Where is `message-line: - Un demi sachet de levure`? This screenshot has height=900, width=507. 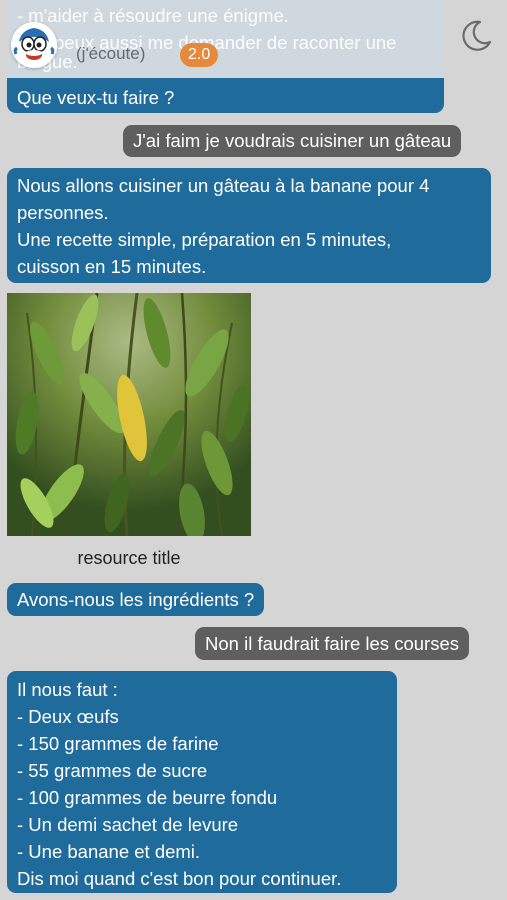 message-line: - Un demi sachet de levure is located at coordinates (128, 824).